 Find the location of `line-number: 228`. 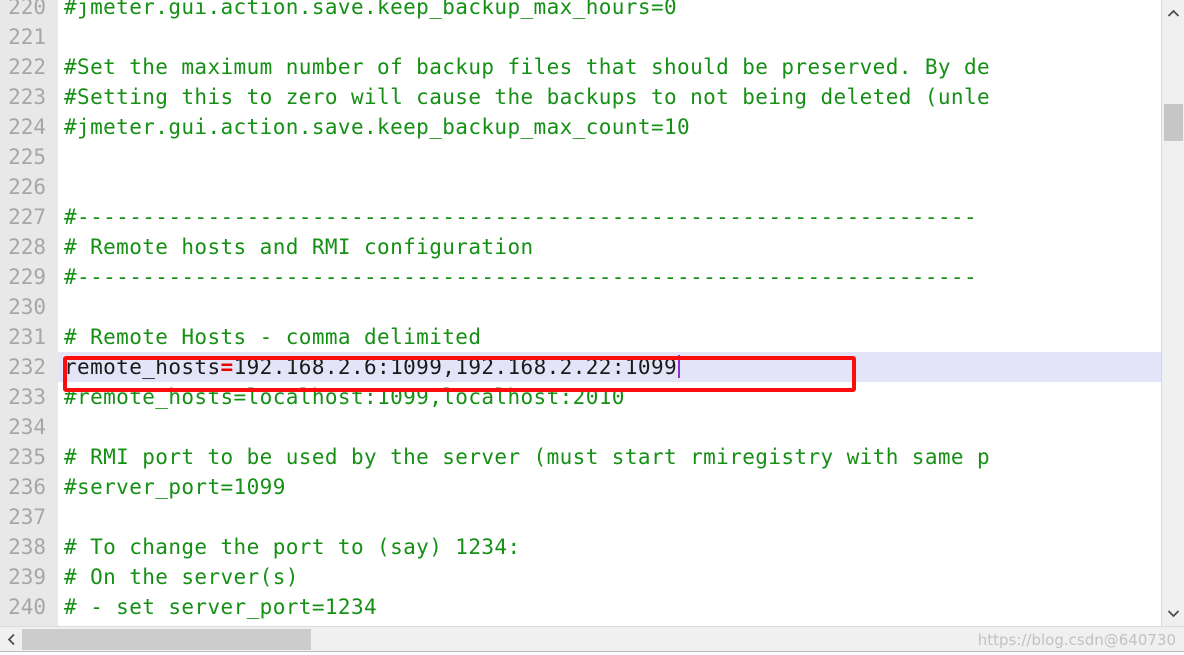

line-number: 228 is located at coordinates (29, 247).